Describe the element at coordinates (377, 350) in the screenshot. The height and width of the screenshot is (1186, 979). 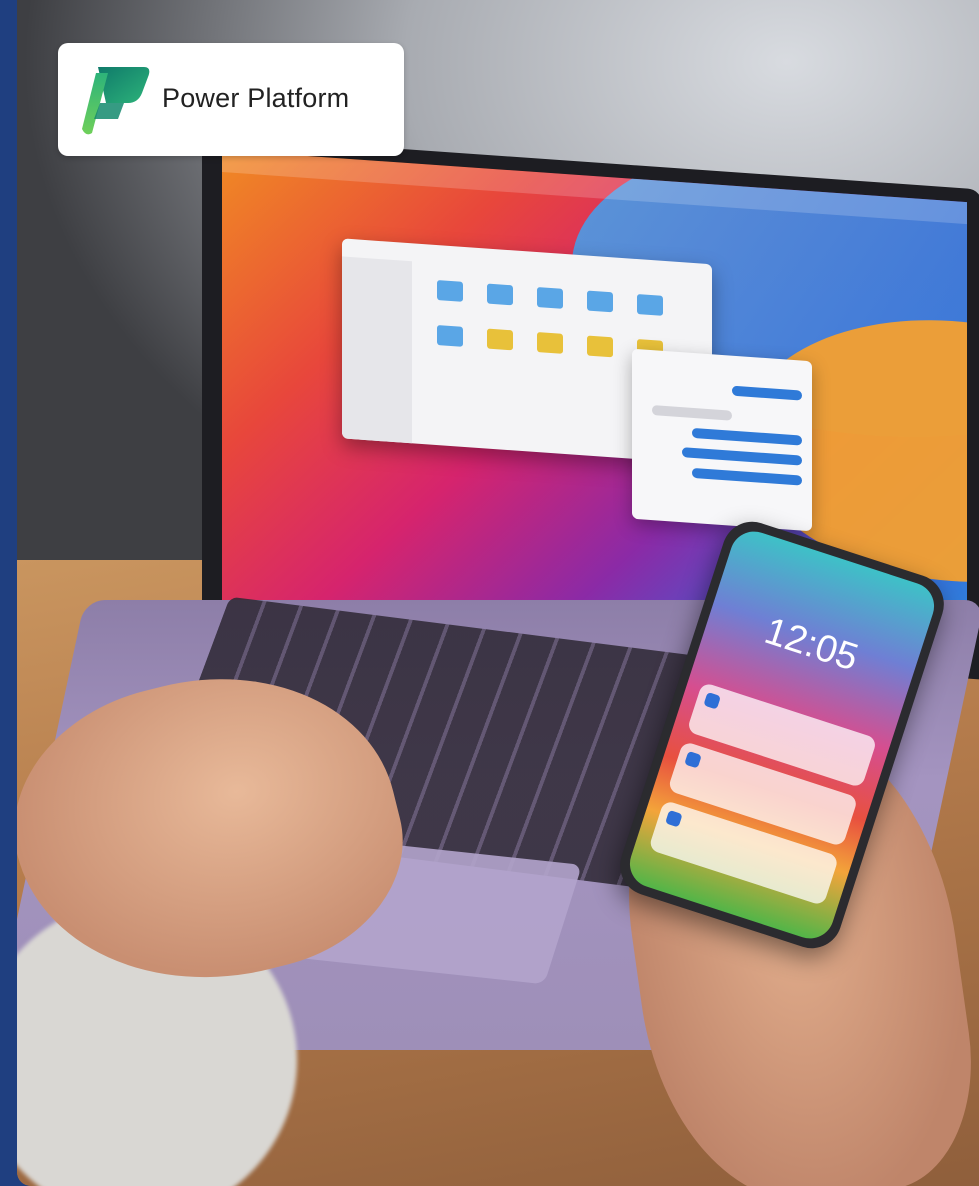
I see `finder-sidebar` at that location.